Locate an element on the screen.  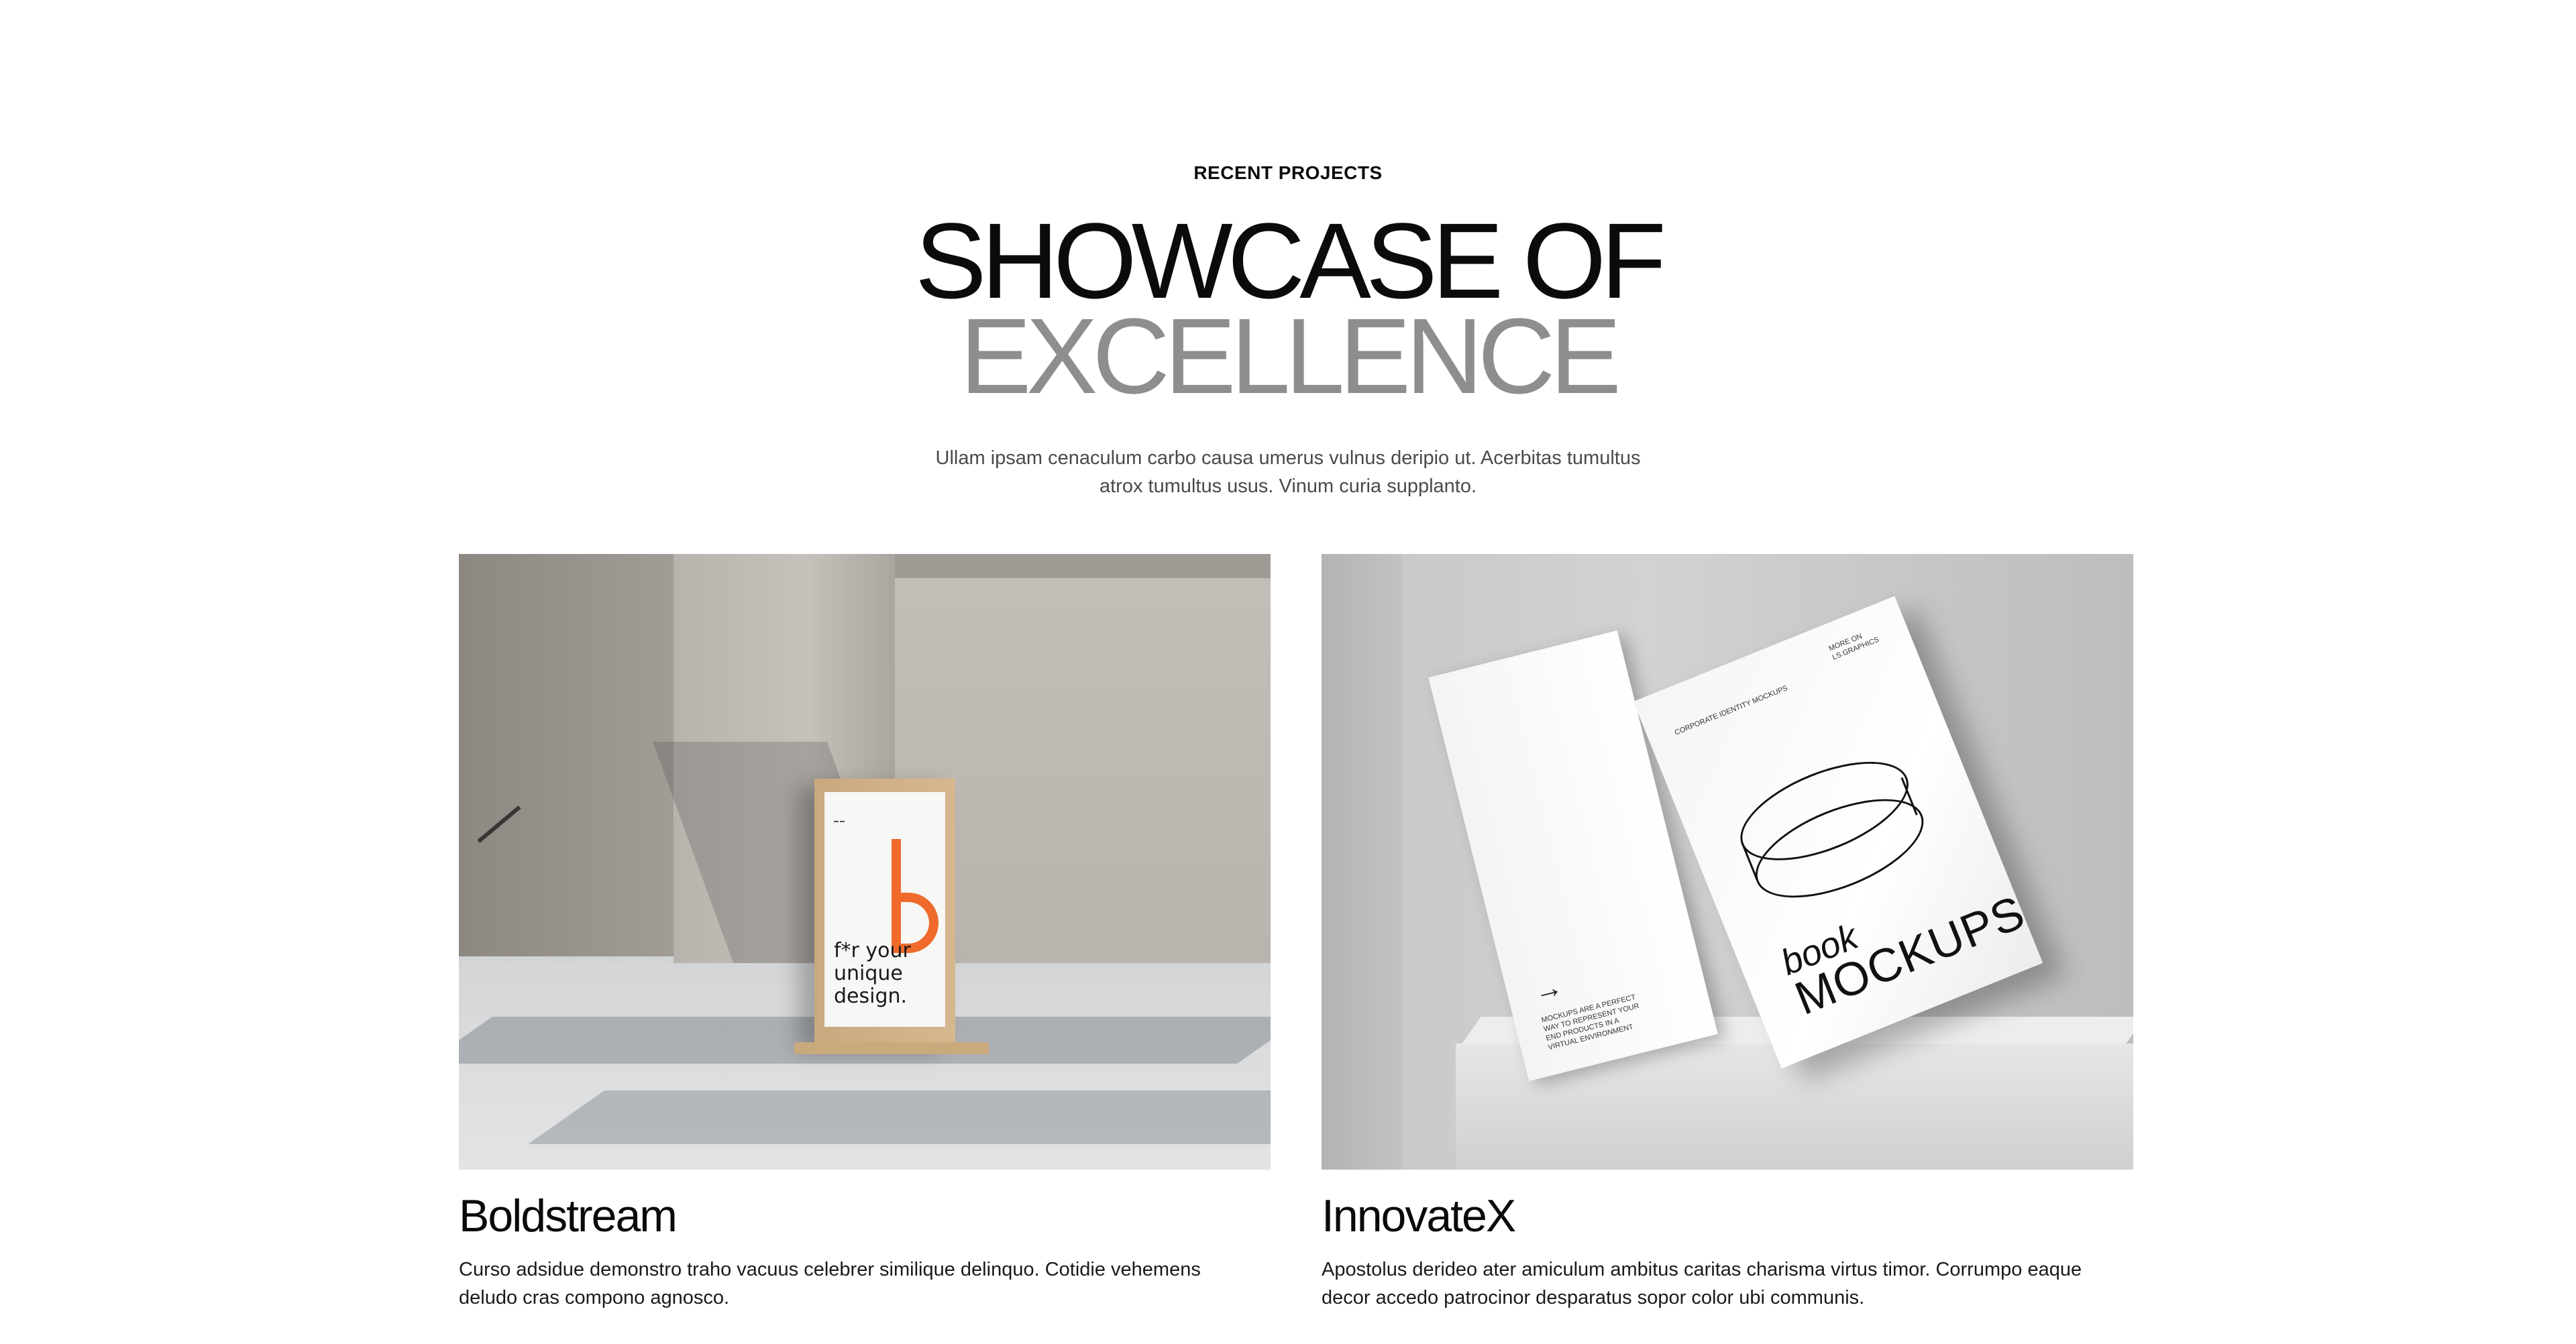
section-title-line2: EXCELLENCE is located at coordinates (1290, 356).